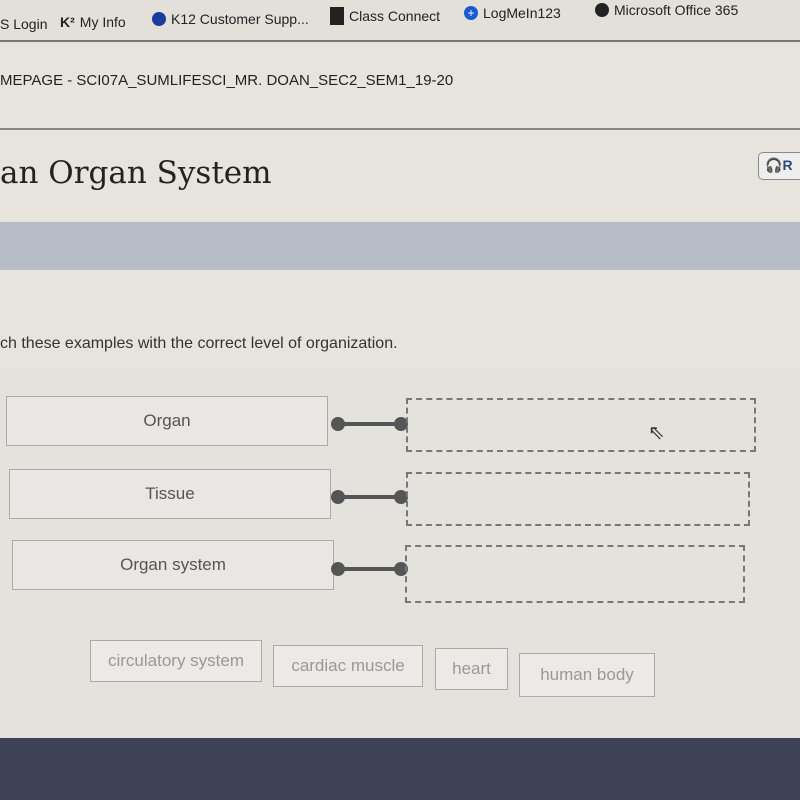 This screenshot has width=800, height=800. Describe the element at coordinates (578, 499) in the screenshot. I see `drop-zone-tissue` at that location.